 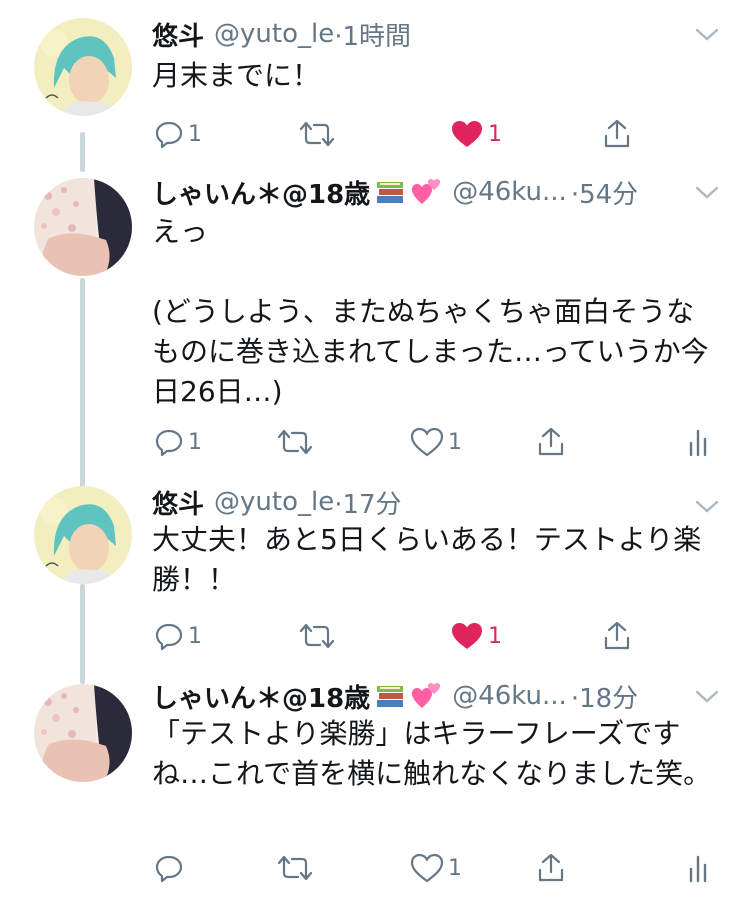 What do you see at coordinates (427, 559) in the screenshot?
I see `tweet-text: 大丈夫！あと5日くらいある！テストより楽勝！！` at bounding box center [427, 559].